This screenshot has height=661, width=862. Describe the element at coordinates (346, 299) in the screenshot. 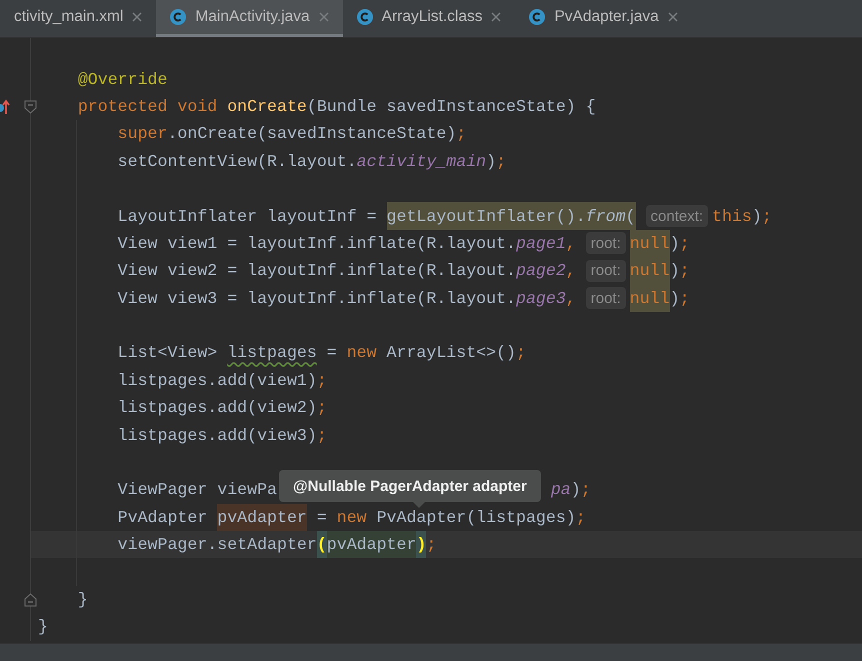

I see `code-text: View view3 = layoutInf.inflate(R.layout.page3,` at that location.